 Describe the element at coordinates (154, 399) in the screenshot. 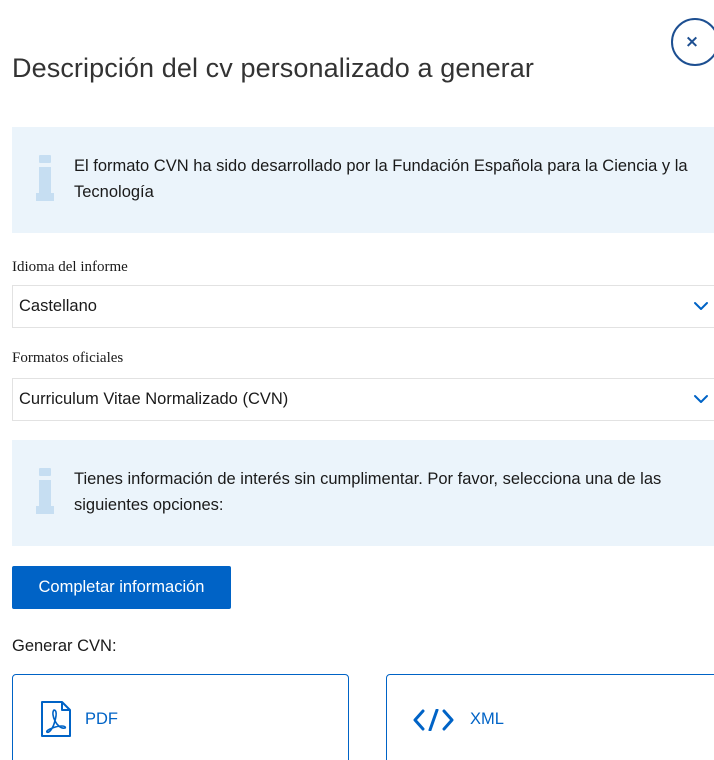

I see `format-select-value: Curriculum Vitae Normalizado (CVN)` at that location.